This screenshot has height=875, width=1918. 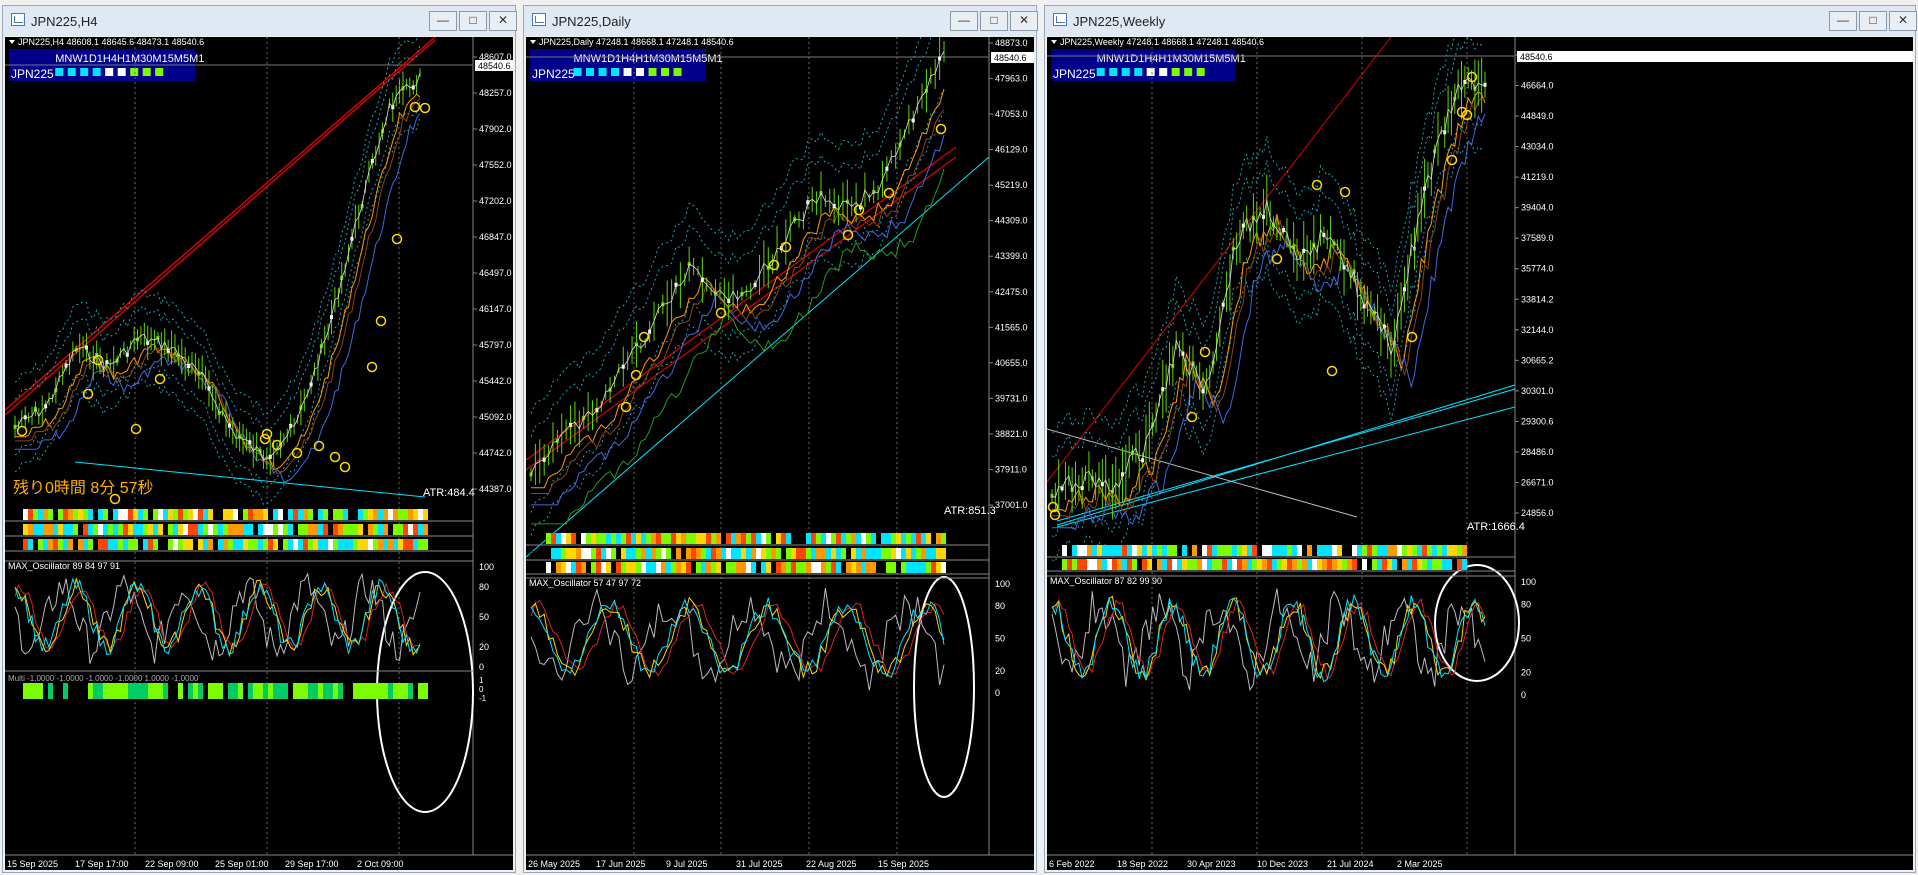 I want to click on oscillator-level-label: 80, so click(x=1000, y=606).